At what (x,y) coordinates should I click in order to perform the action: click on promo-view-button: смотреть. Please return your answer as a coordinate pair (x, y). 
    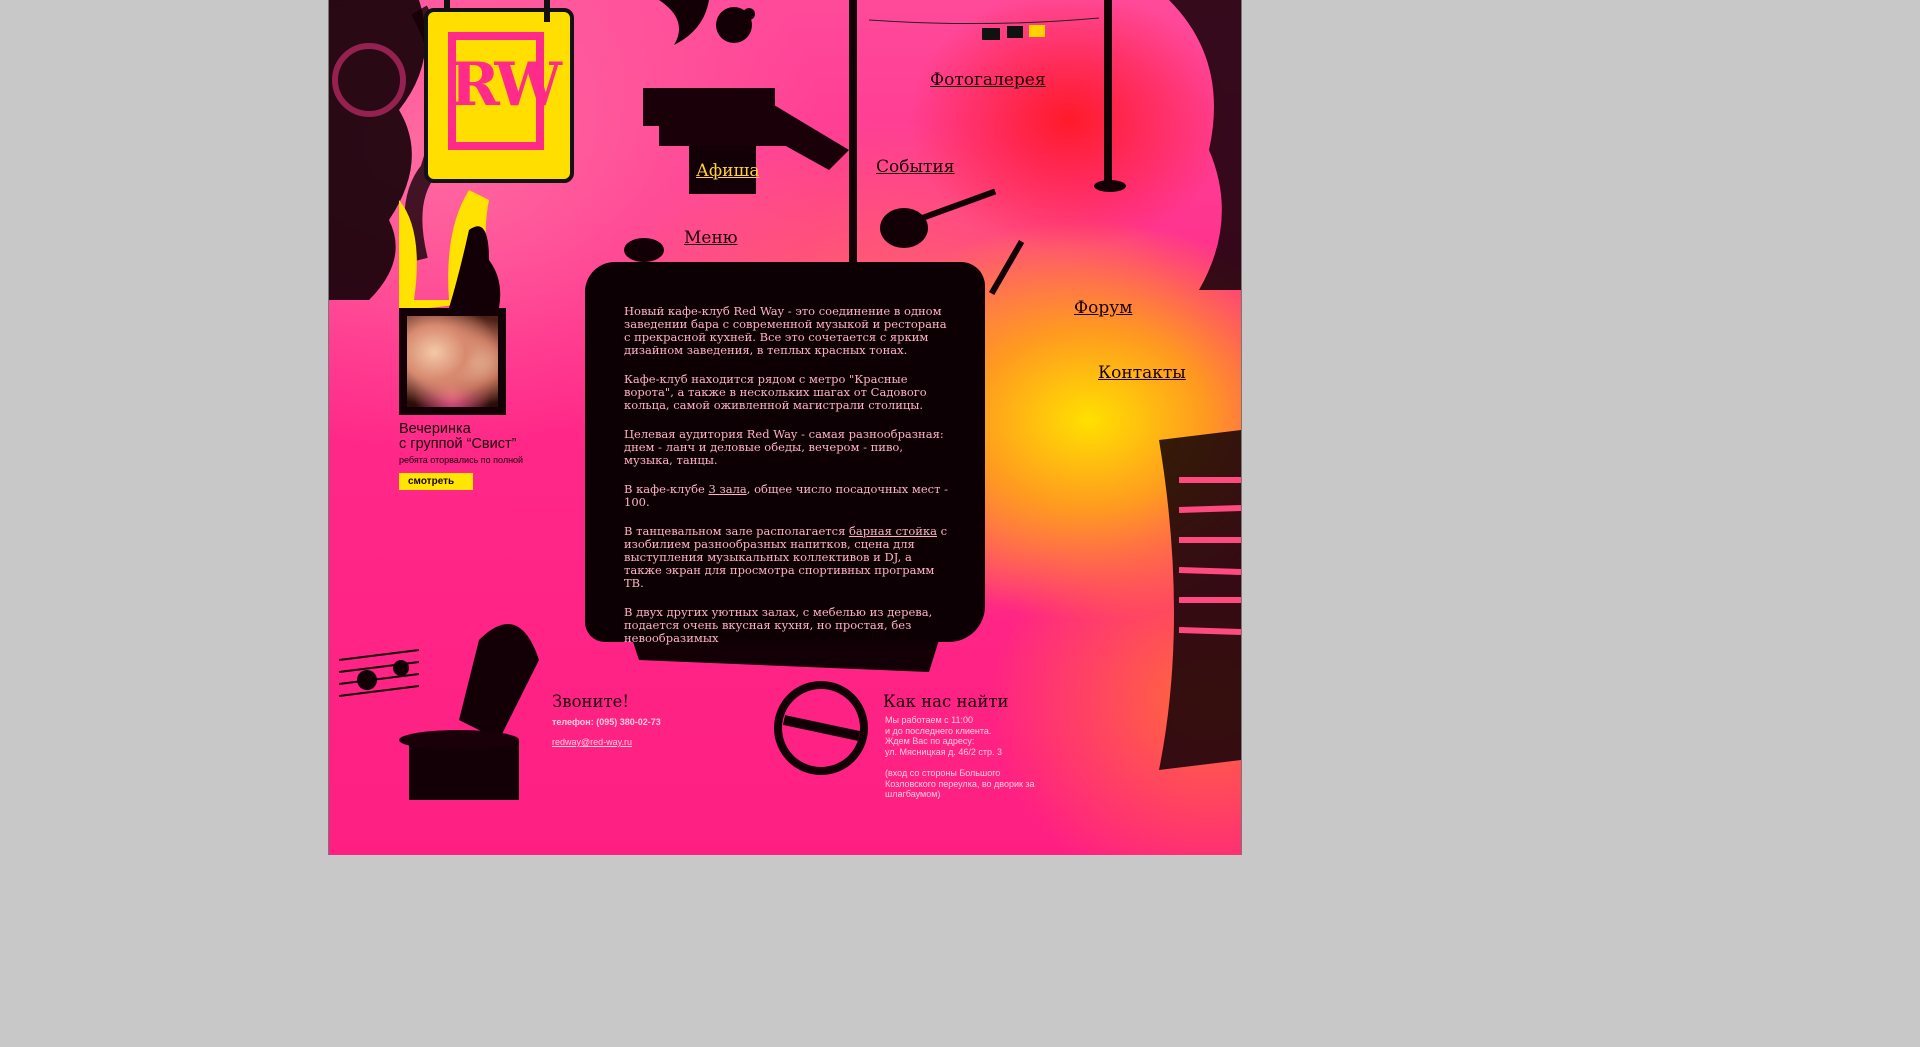
    Looking at the image, I should click on (436, 481).